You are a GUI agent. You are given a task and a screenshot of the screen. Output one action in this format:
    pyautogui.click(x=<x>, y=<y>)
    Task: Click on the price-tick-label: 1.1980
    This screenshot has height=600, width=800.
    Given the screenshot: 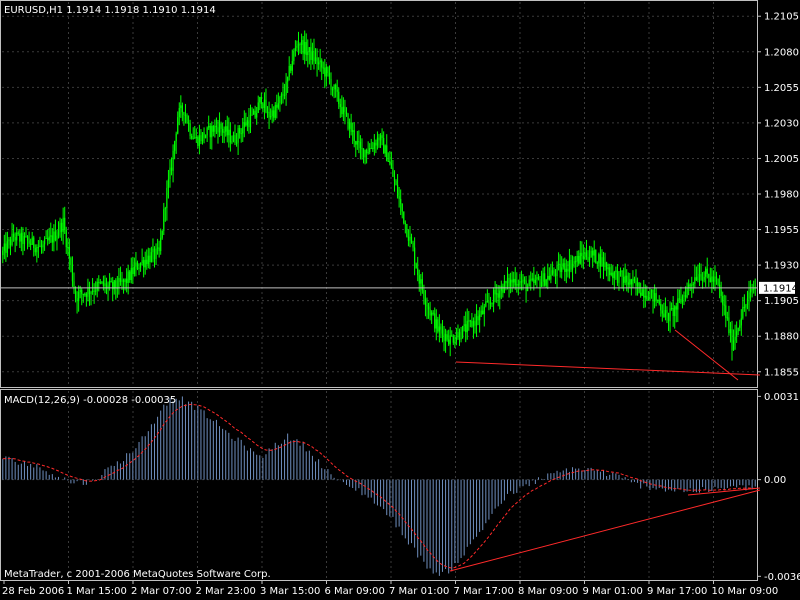 What is the action you would take?
    pyautogui.click(x=781, y=195)
    